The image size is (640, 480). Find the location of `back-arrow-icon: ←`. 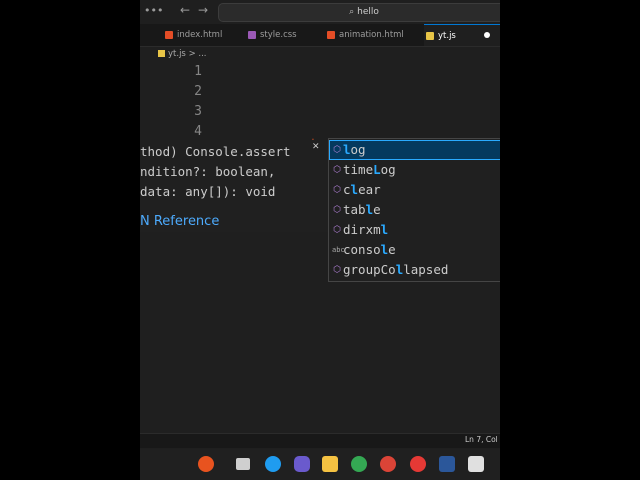

back-arrow-icon: ← is located at coordinates (185, 10).